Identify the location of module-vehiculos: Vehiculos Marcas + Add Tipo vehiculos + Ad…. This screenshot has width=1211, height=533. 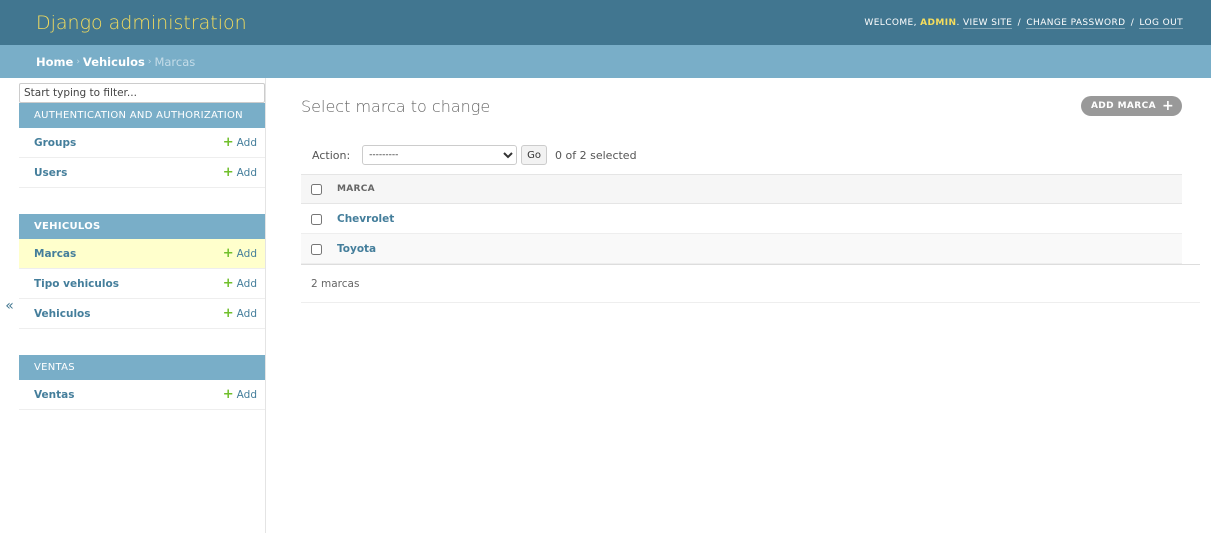
(142, 271).